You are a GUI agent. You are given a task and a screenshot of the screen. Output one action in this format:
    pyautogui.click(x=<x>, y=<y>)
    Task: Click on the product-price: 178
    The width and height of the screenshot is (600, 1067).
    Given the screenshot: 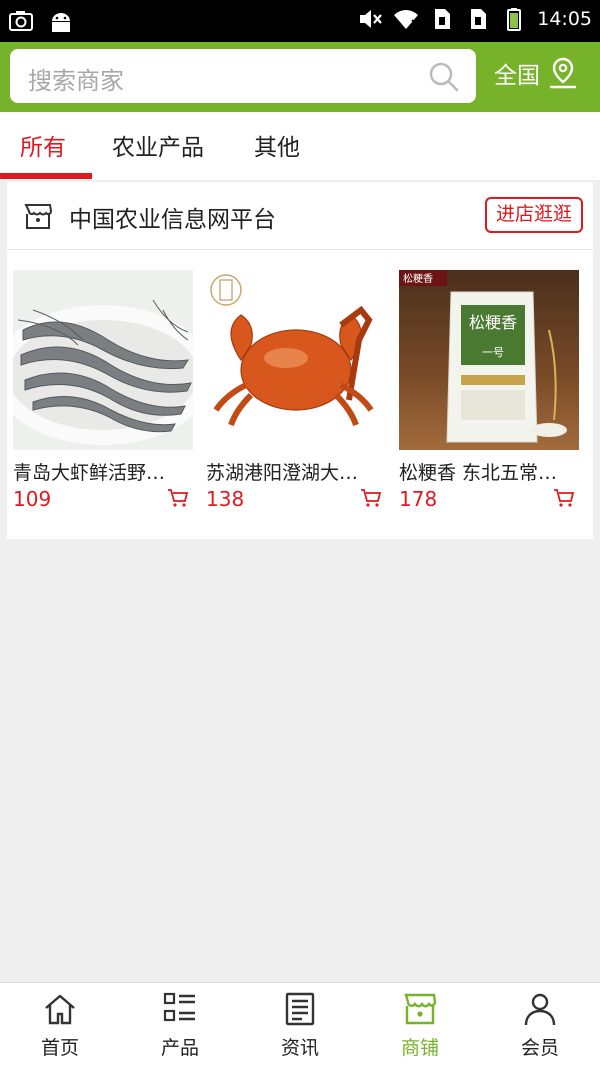 What is the action you would take?
    pyautogui.click(x=418, y=499)
    